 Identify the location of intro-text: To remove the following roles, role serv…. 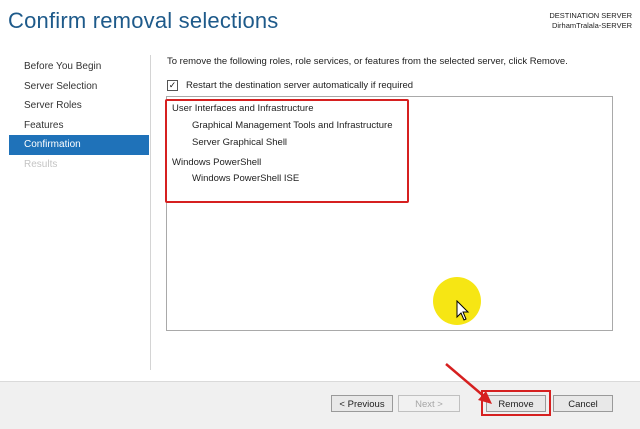
(367, 61).